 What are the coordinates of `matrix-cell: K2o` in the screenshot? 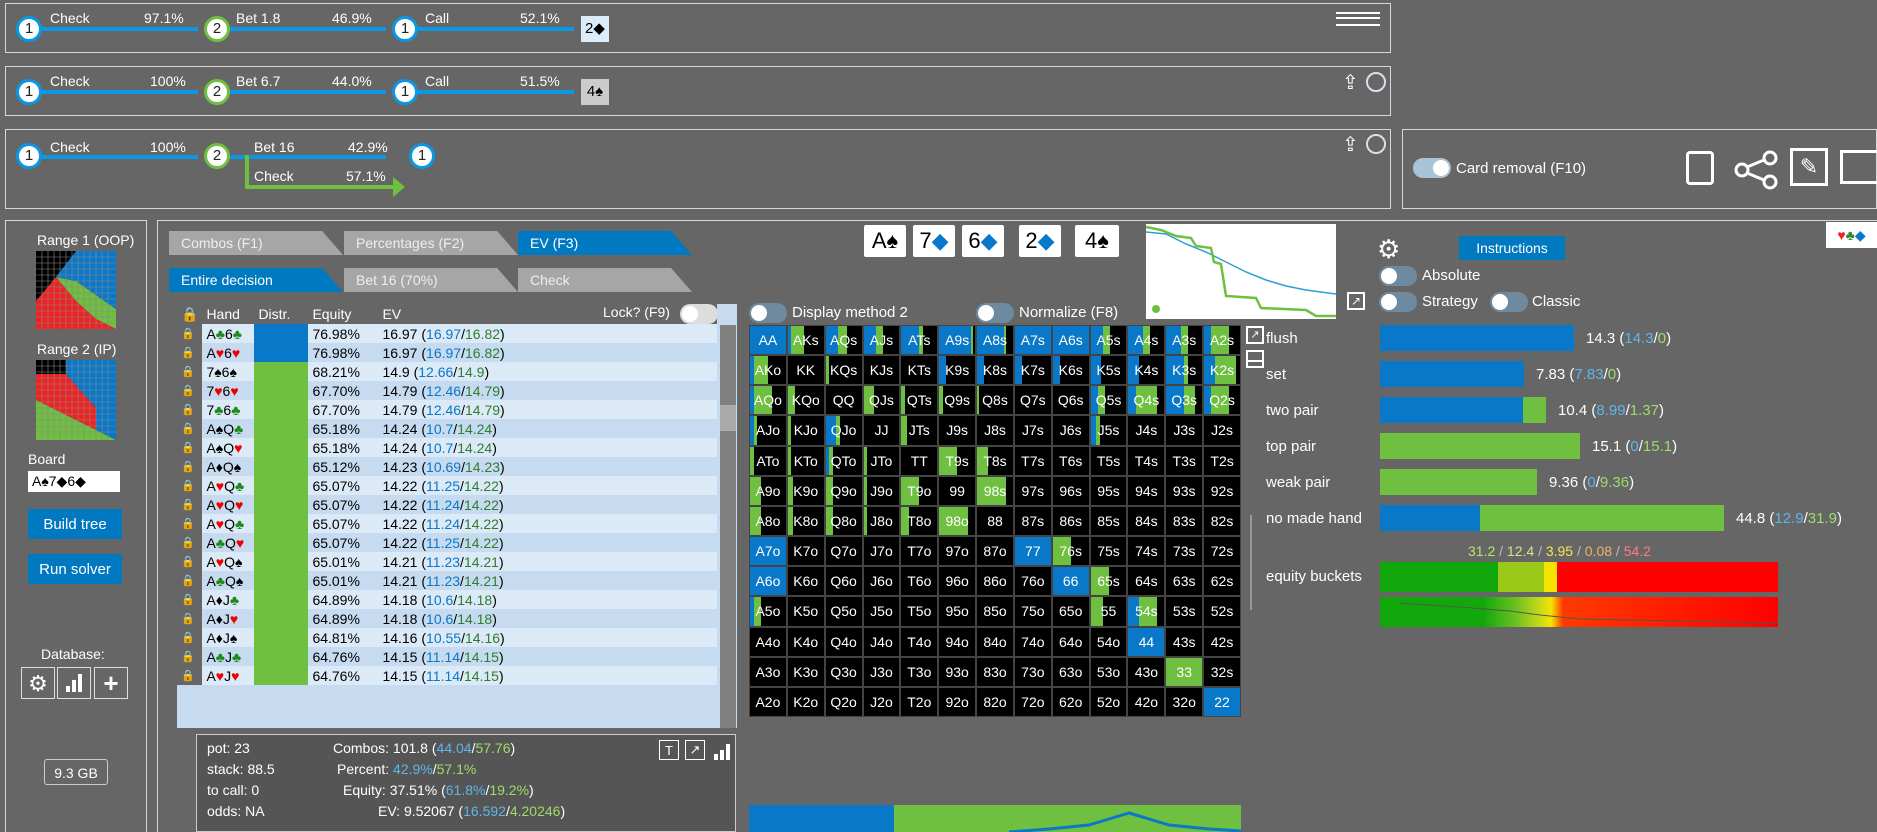 It's located at (805, 701).